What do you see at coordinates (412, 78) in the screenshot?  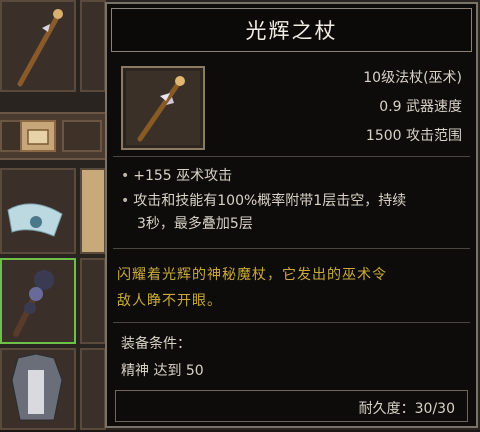 I see `item-type: 10级法杖(巫术)` at bounding box center [412, 78].